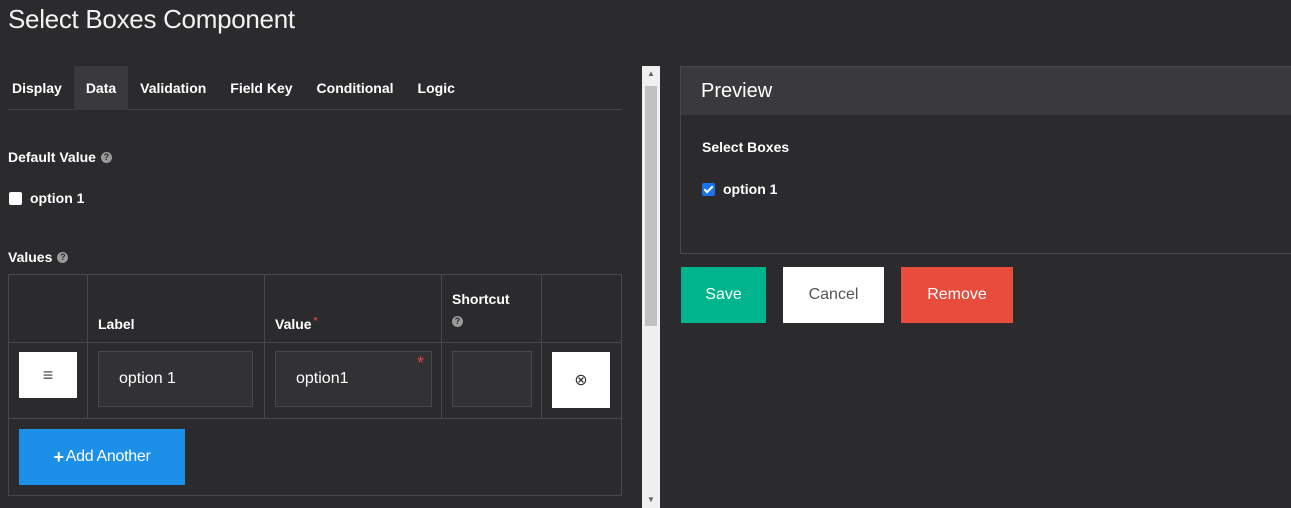  I want to click on preview-option-1-label: option 1, so click(750, 189).